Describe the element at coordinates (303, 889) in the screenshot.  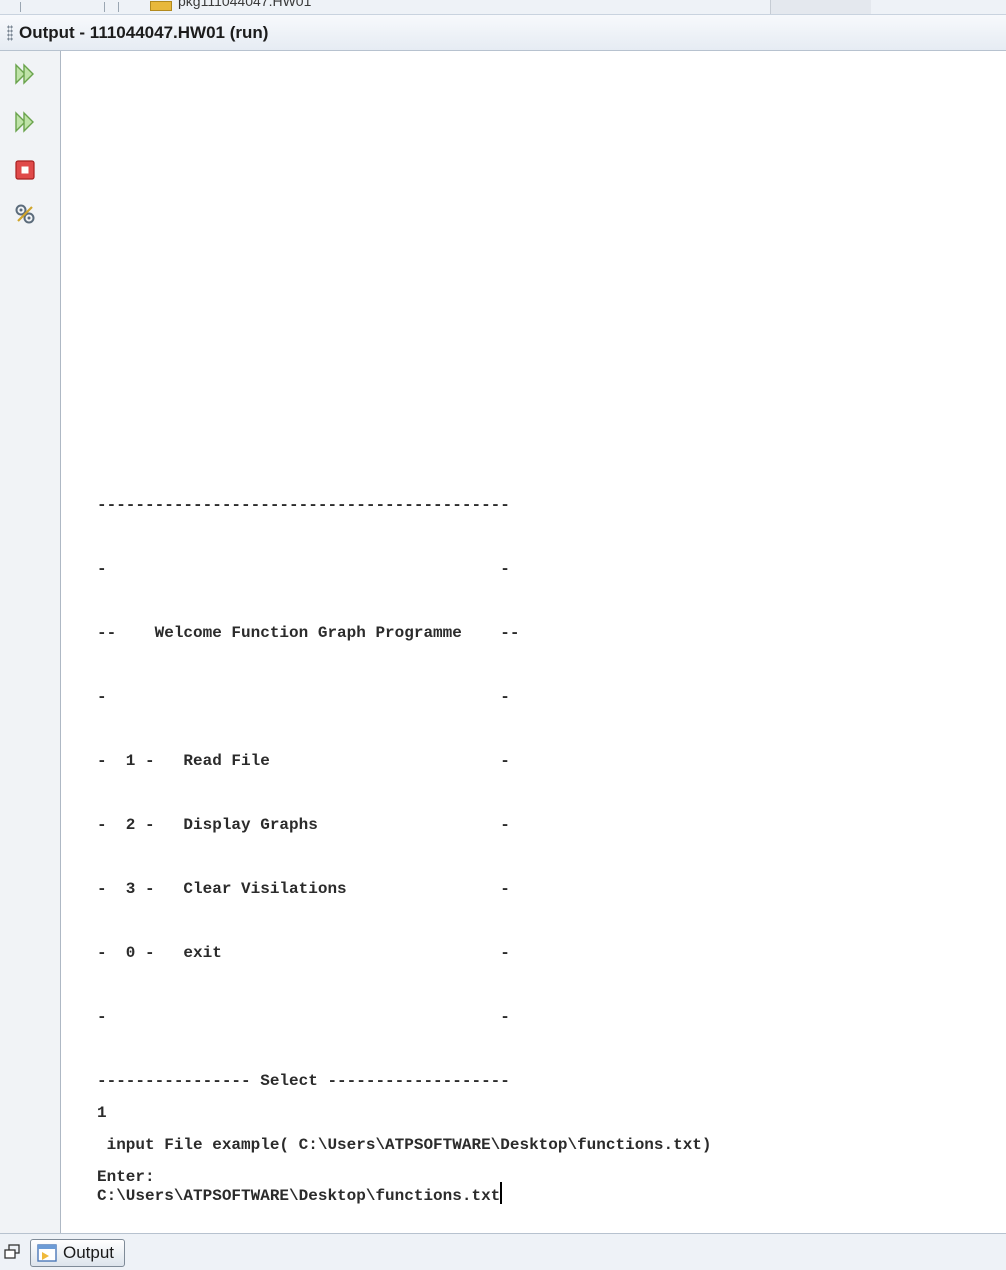
I see `console-line: - 3 - Clear Visilations -` at that location.